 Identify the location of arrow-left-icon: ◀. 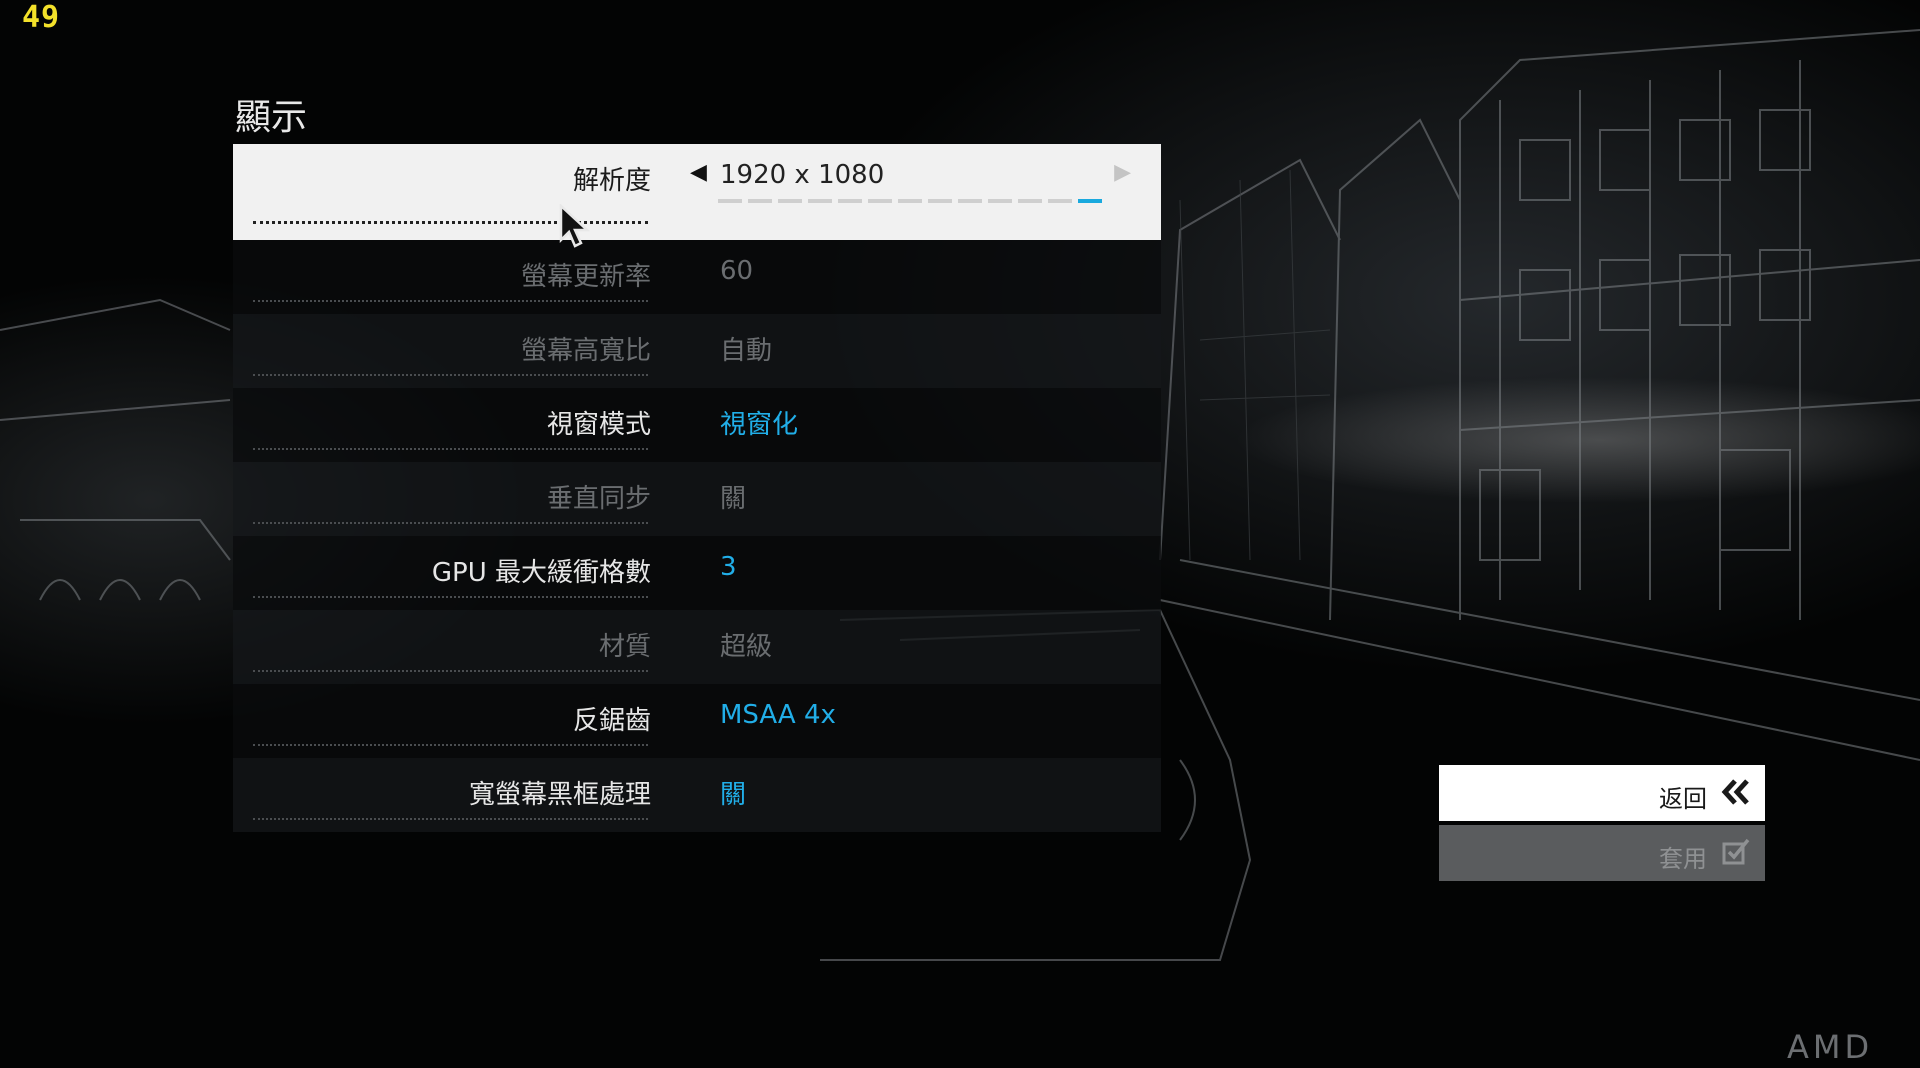
(698, 172).